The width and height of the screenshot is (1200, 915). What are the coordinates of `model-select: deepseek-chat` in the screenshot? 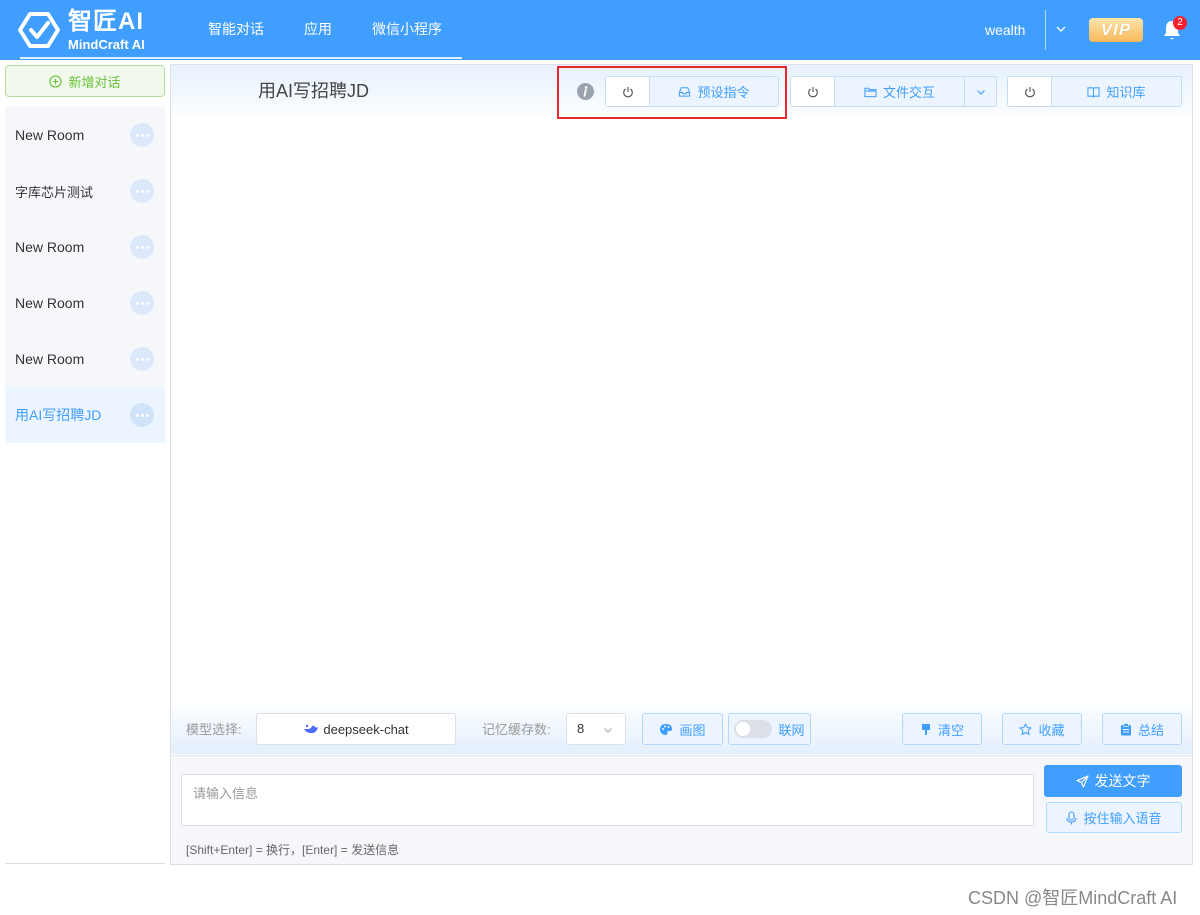 It's located at (356, 729).